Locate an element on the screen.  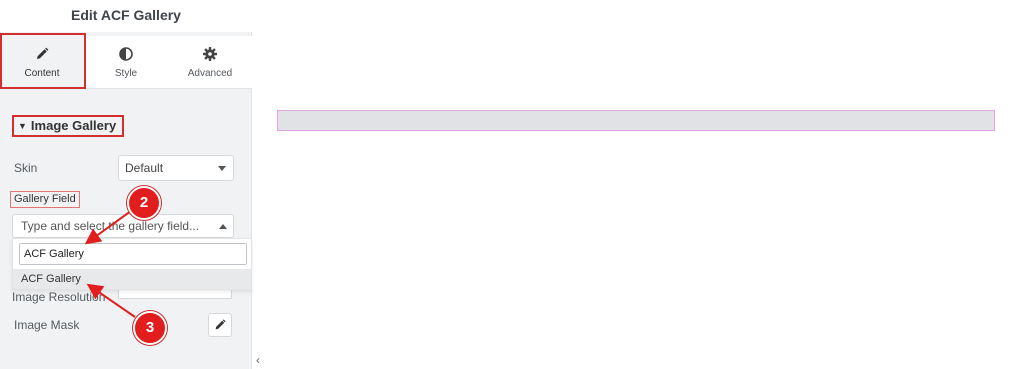
image-mask-edit-button is located at coordinates (220, 325).